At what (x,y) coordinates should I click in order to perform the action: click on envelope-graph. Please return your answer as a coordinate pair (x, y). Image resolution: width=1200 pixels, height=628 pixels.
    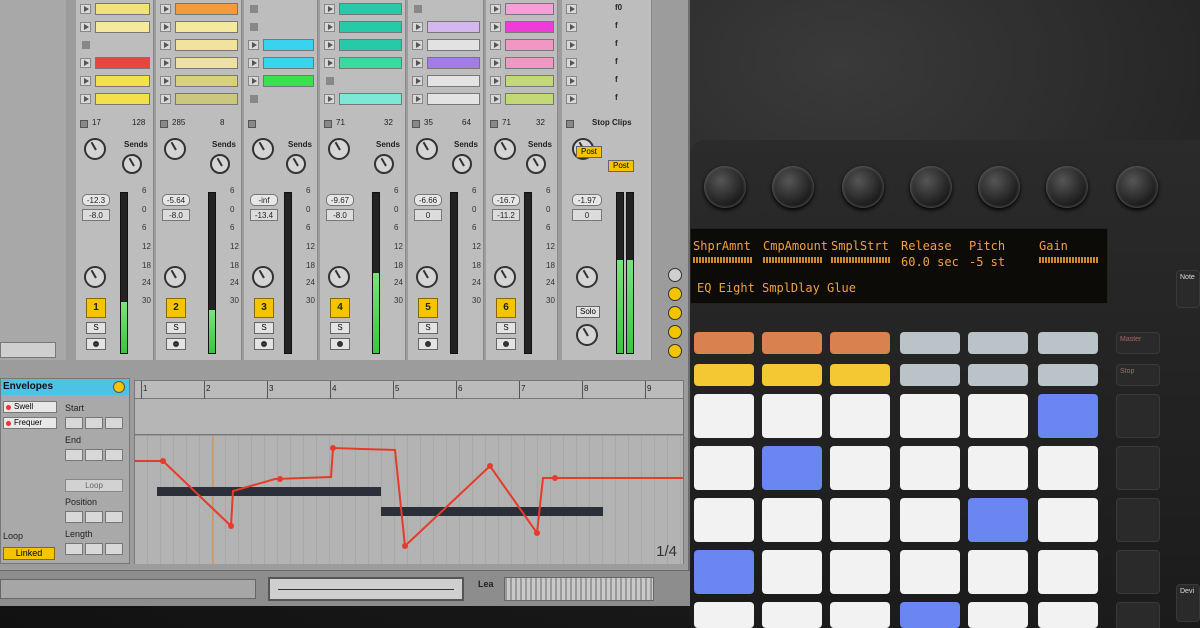
    Looking at the image, I should click on (409, 500).